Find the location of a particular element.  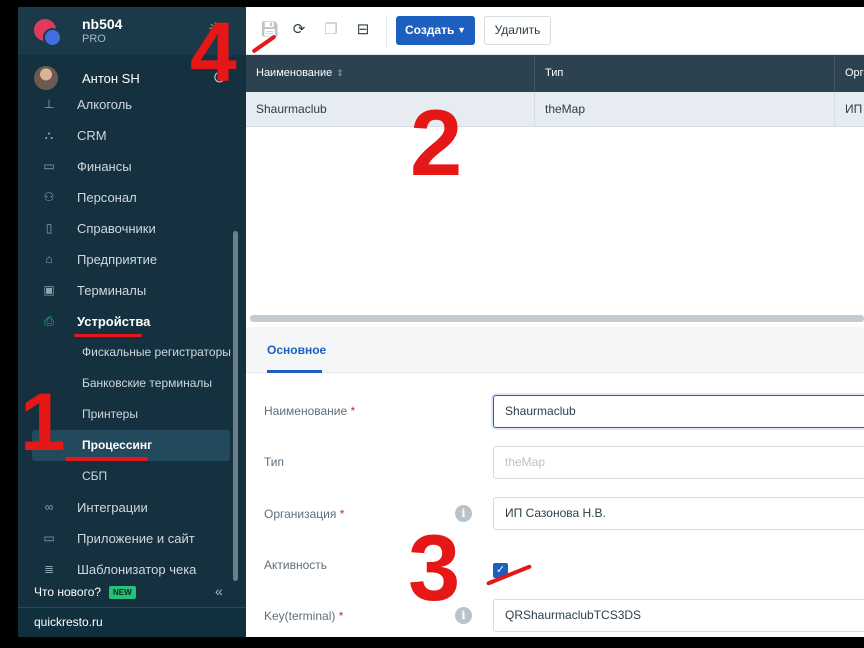

sidebar-item-label: Предприятие is located at coordinates (117, 259).